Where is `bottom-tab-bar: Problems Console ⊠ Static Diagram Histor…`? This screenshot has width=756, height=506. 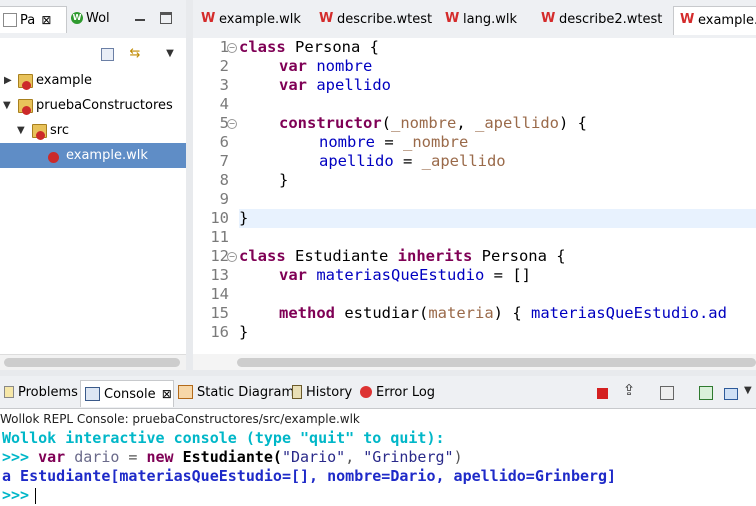 bottom-tab-bar: Problems Console ⊠ Static Diagram Histor… is located at coordinates (378, 392).